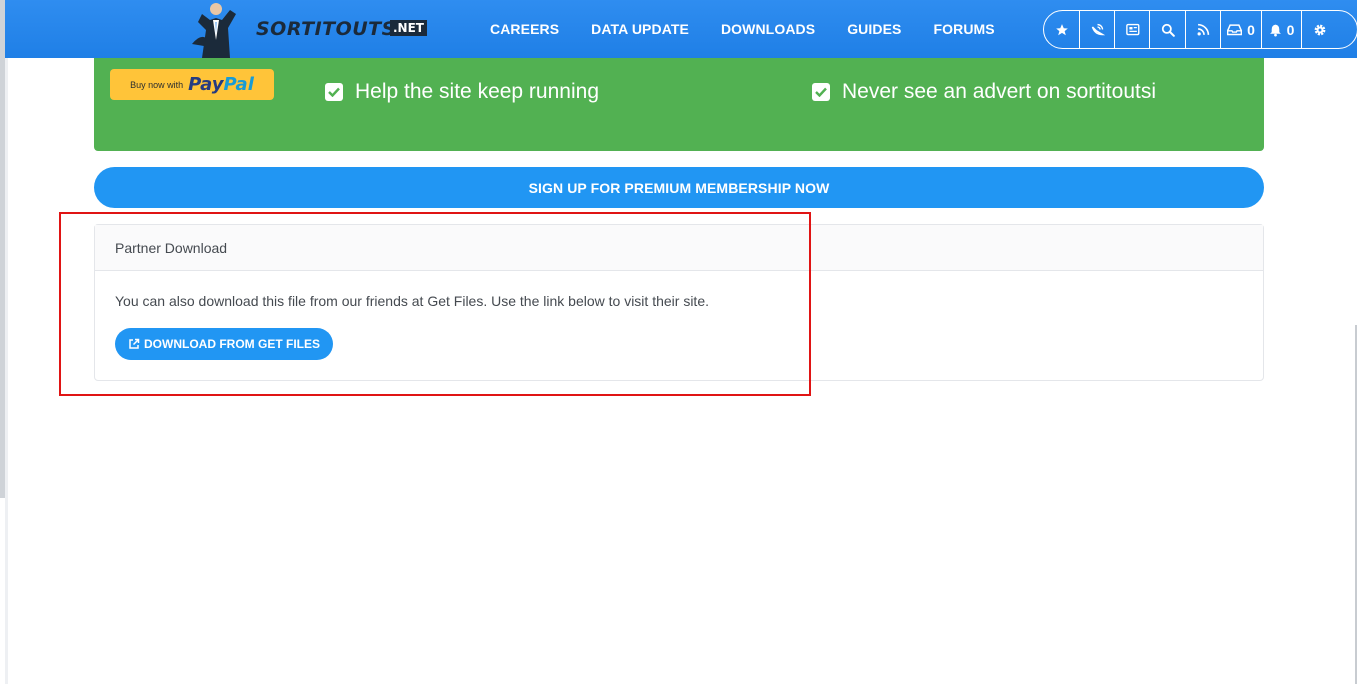 Image resolution: width=1357 pixels, height=684 pixels. I want to click on benefit-label: Never see an advert on sortitoutsi, so click(999, 91).